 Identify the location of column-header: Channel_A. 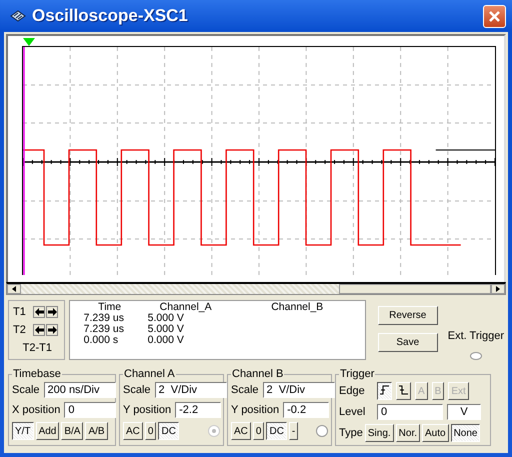
(185, 307).